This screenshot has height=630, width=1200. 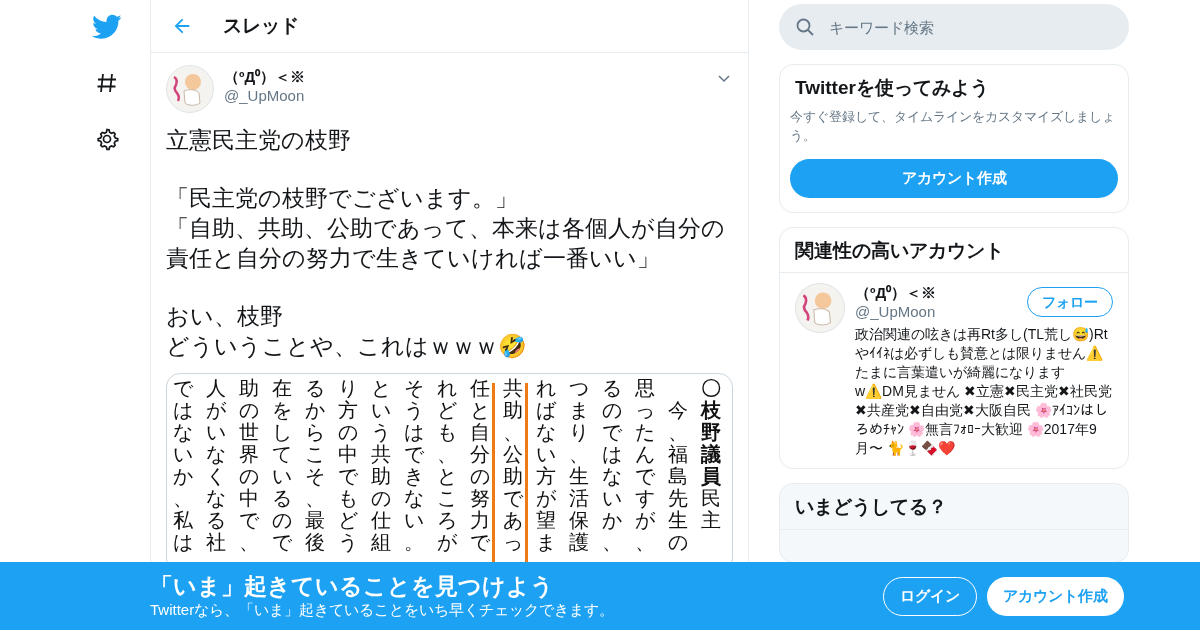 I want to click on document-text: 在をしているので, so click(x=282, y=465).